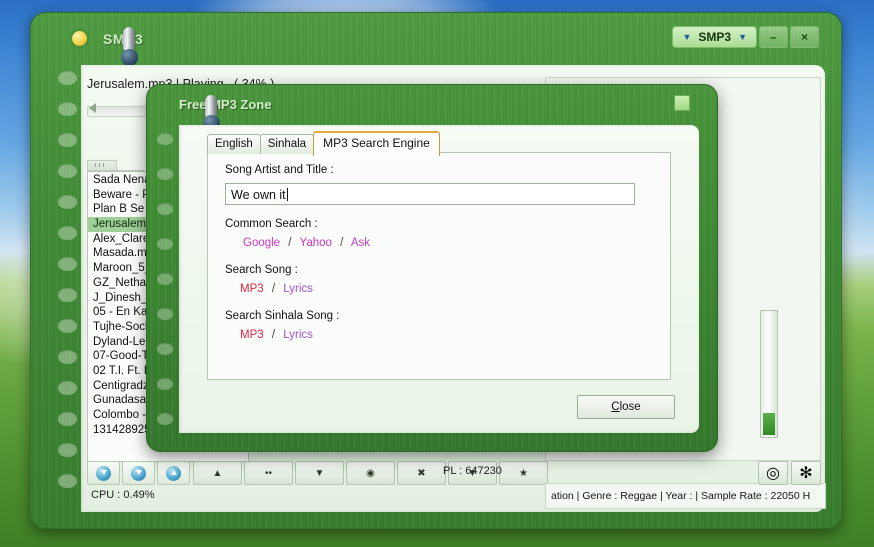  What do you see at coordinates (430, 194) in the screenshot?
I see `search-input: We own it` at bounding box center [430, 194].